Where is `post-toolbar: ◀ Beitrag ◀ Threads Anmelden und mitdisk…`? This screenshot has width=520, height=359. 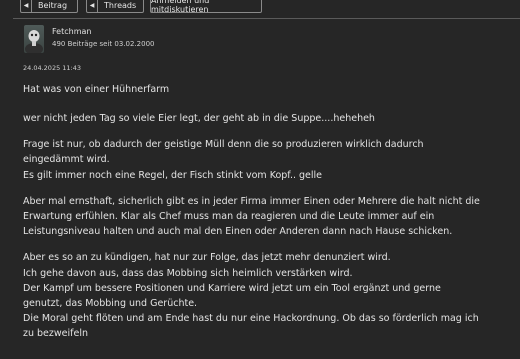 post-toolbar: ◀ Beitrag ◀ Threads Anmelden und mitdisk… is located at coordinates (260, 8).